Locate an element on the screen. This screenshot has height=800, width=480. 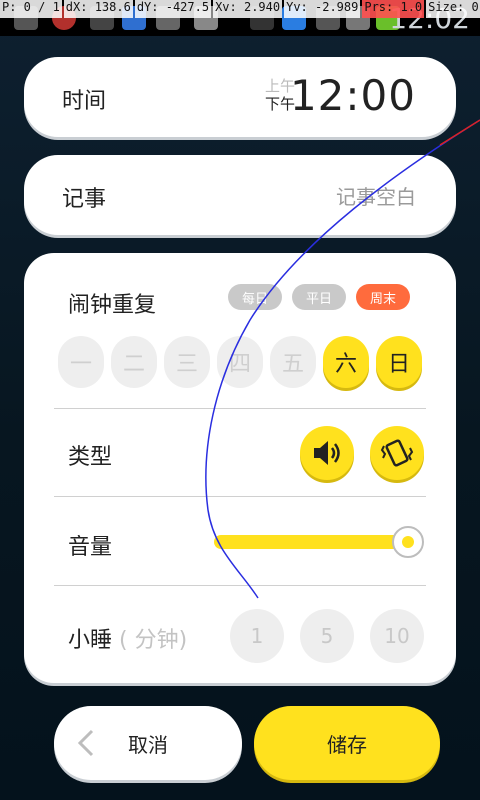
volume-slider-track is located at coordinates (311, 542).